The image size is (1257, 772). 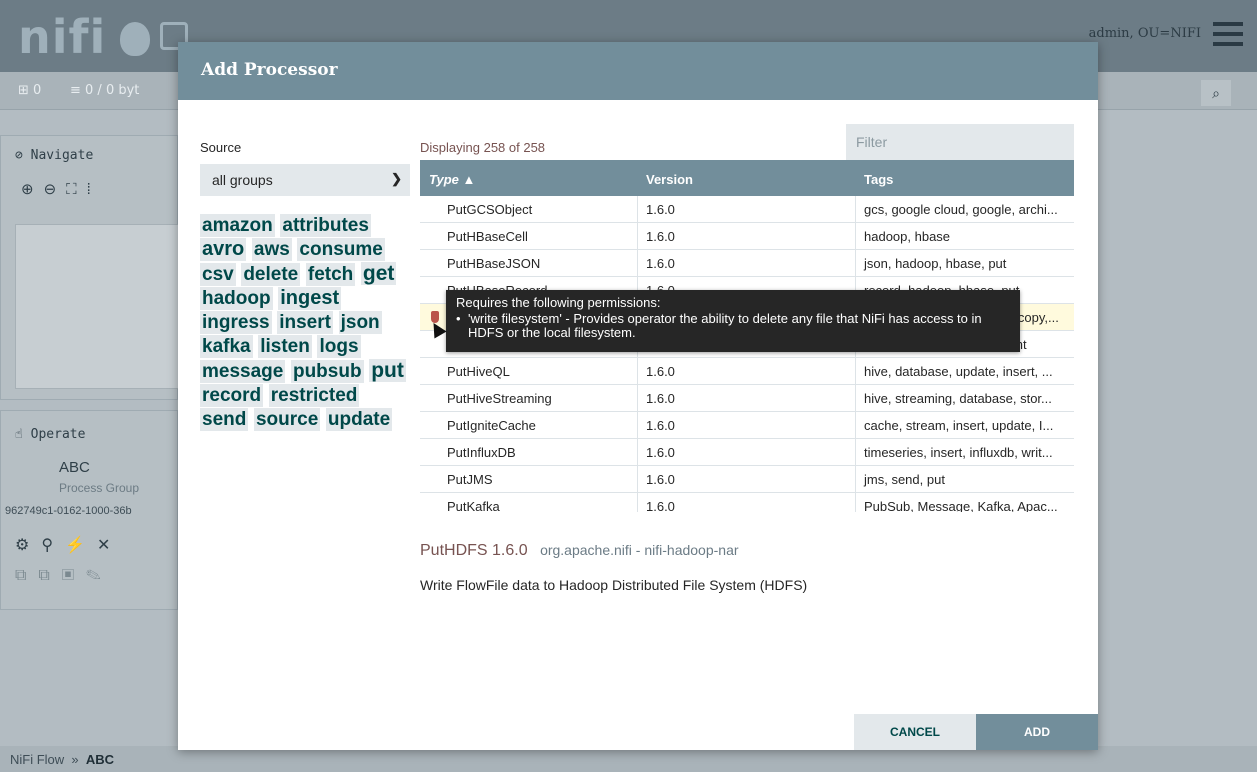 What do you see at coordinates (271, 249) in the screenshot?
I see `tag-aws: aws` at bounding box center [271, 249].